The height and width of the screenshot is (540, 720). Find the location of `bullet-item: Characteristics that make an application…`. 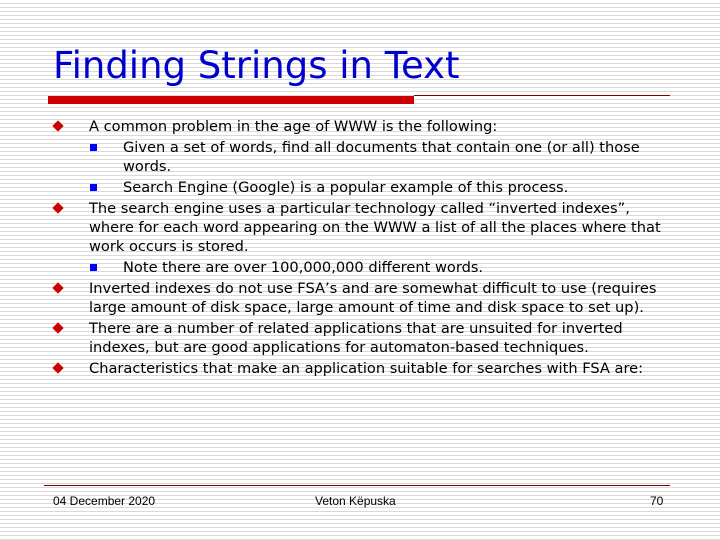

bullet-item: Characteristics that make an application… is located at coordinates (362, 368).